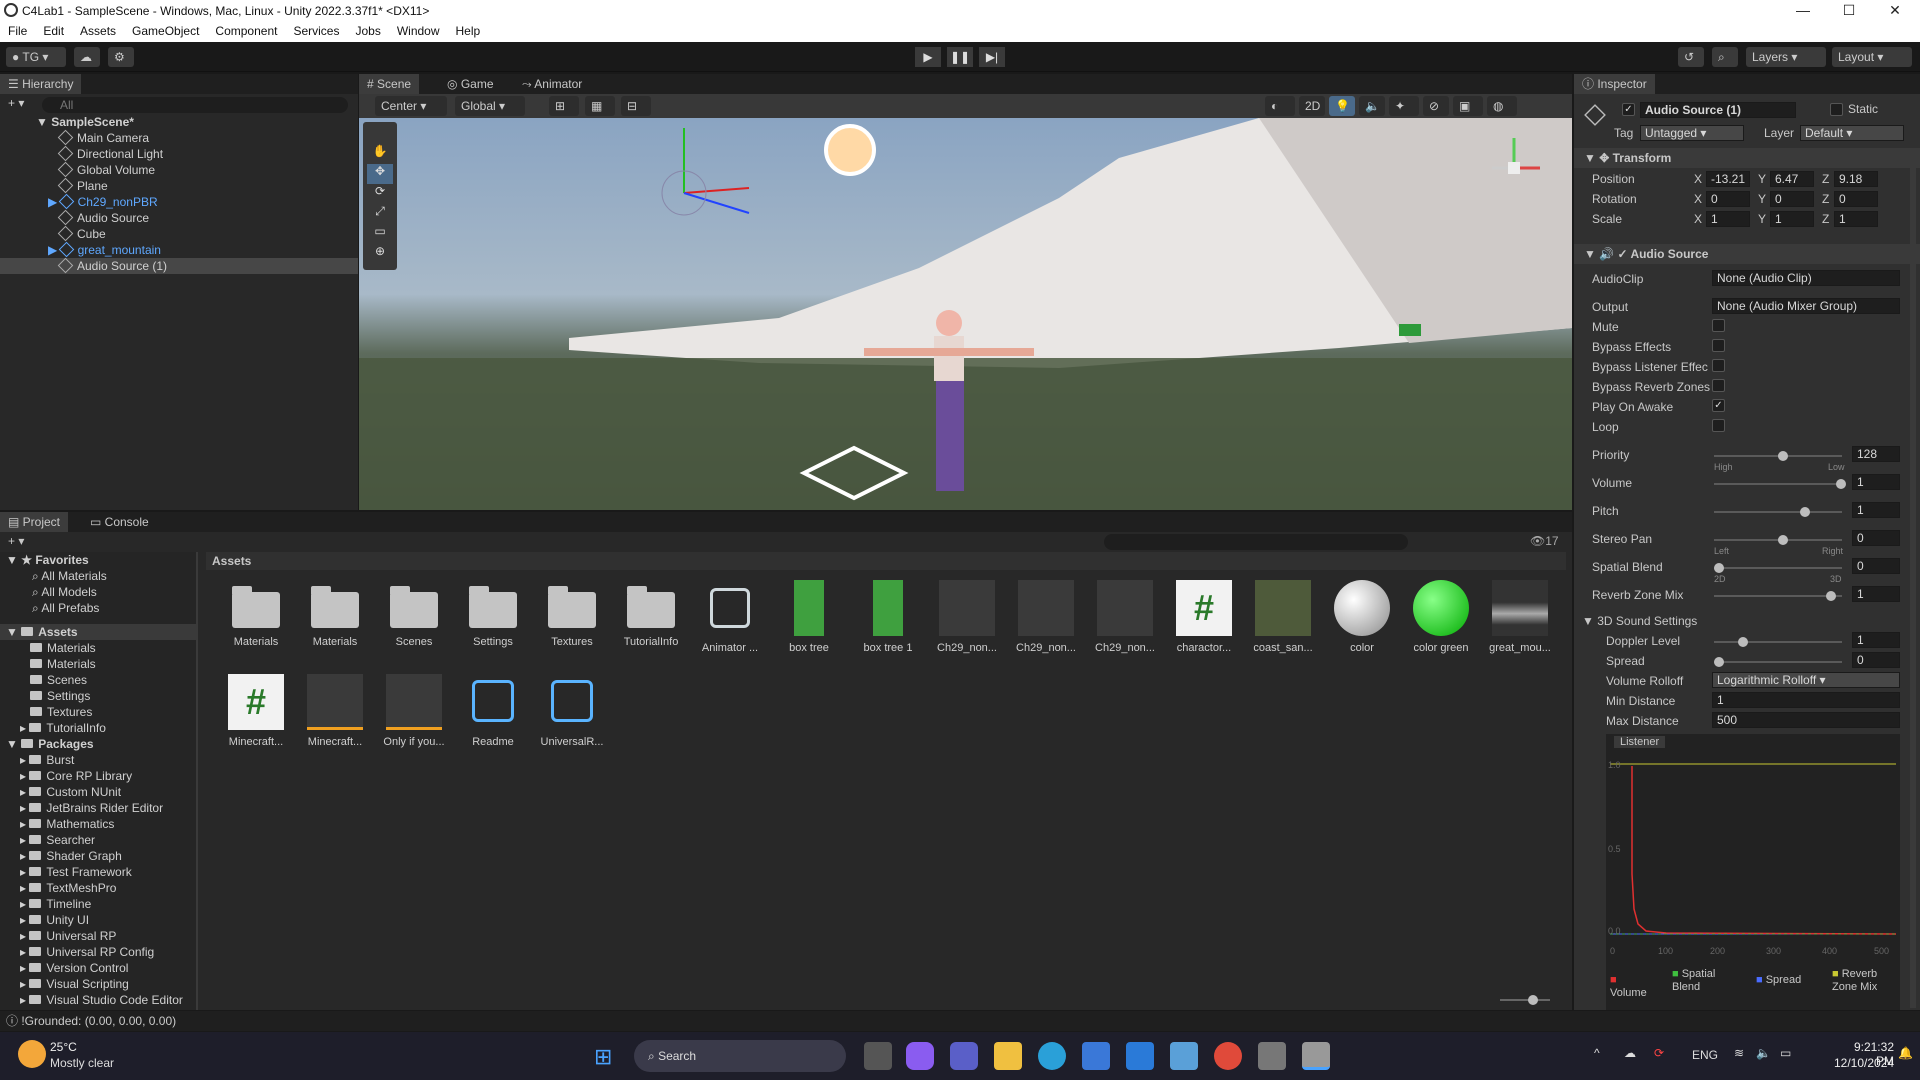 The image size is (1920, 1080). I want to click on tab-game: ◎ Game, so click(470, 84).